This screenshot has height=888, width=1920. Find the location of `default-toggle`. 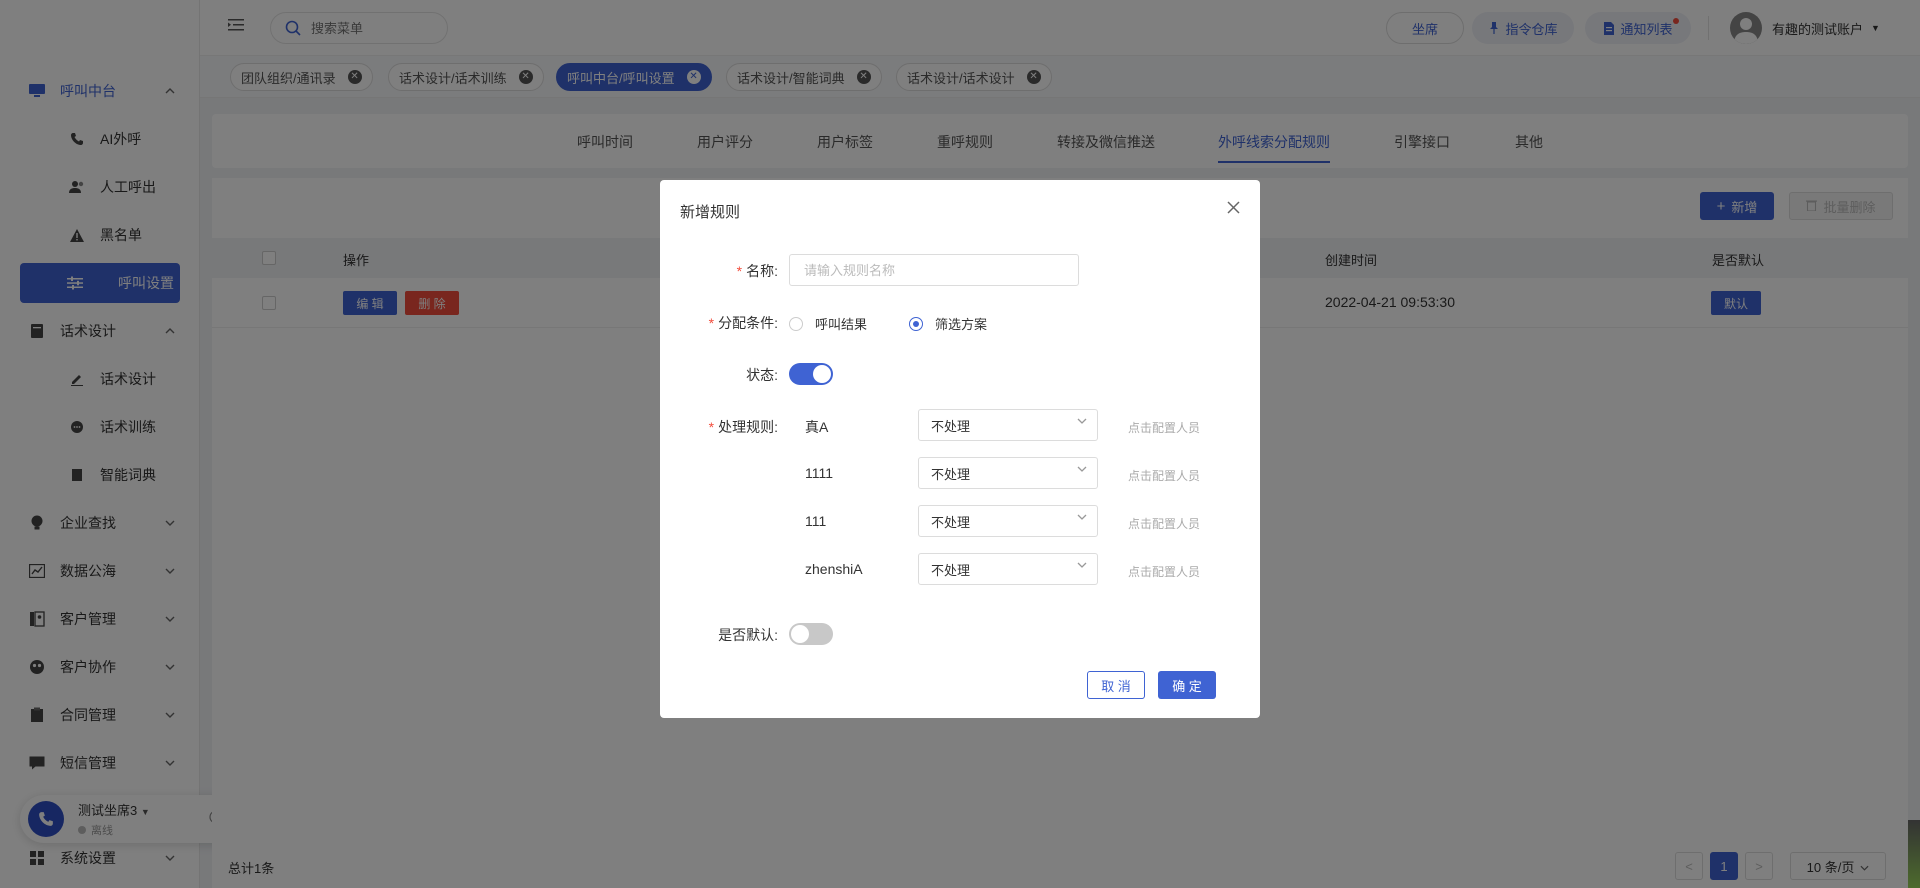

default-toggle is located at coordinates (811, 634).